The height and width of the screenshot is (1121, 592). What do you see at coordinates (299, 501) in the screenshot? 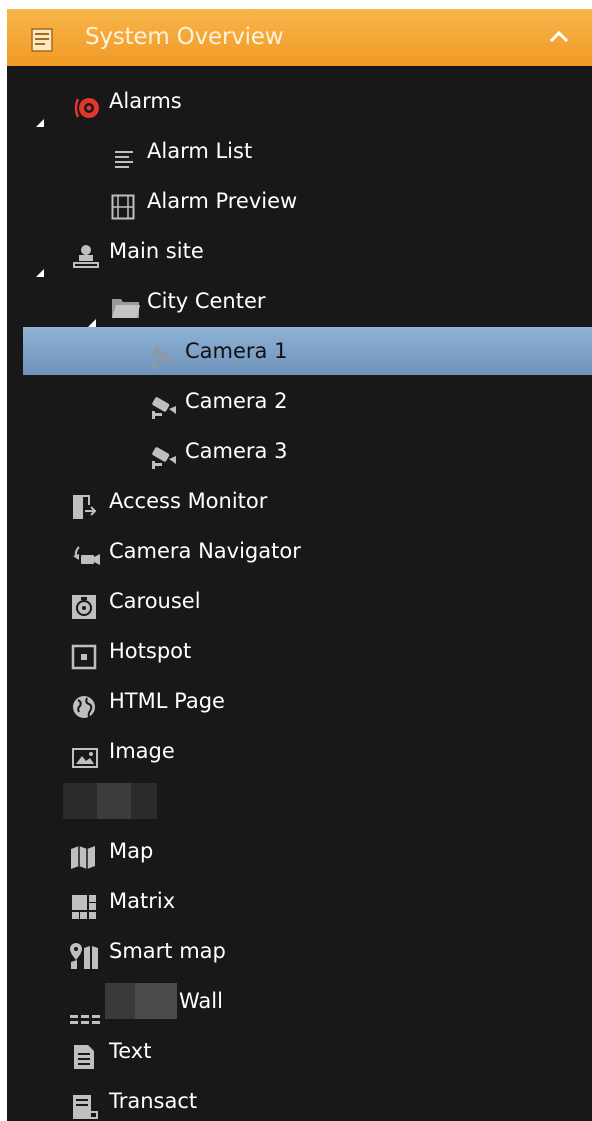
I see `view-item-access-monitor: Access Monitor` at bounding box center [299, 501].